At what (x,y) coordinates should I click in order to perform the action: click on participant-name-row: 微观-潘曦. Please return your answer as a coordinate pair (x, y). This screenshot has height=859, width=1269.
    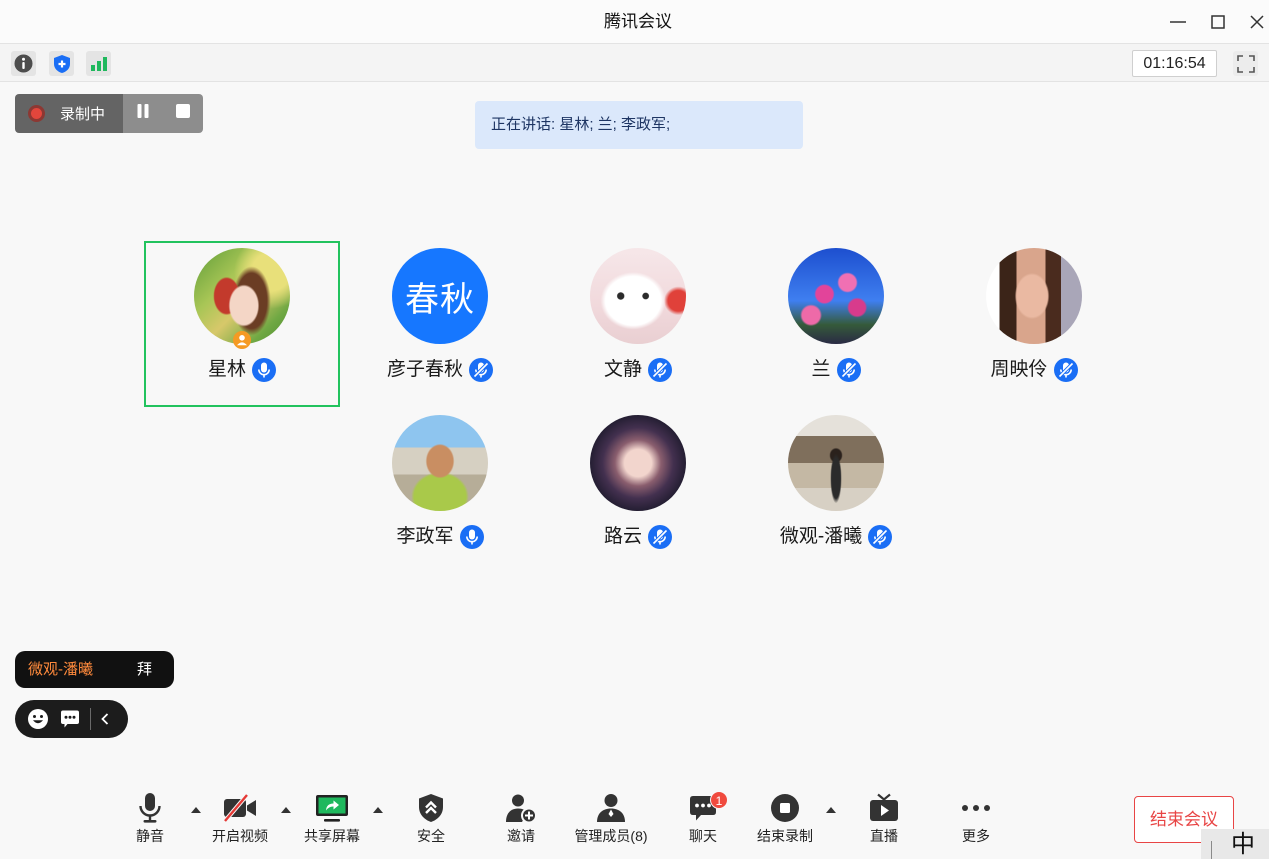
    Looking at the image, I should click on (836, 537).